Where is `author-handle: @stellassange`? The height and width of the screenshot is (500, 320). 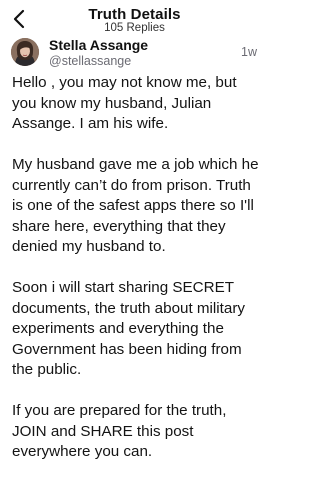
author-handle: @stellassange is located at coordinates (90, 61).